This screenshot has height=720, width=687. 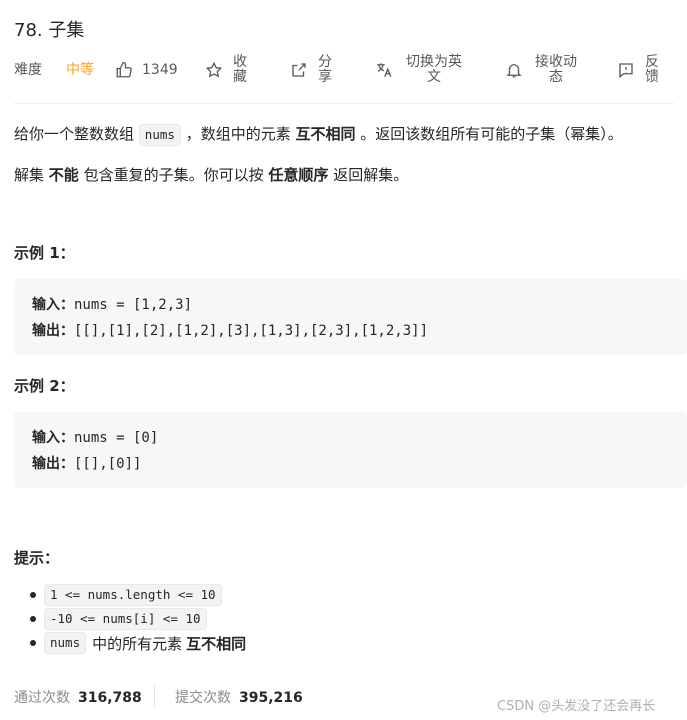 What do you see at coordinates (626, 70) in the screenshot?
I see `feedback-icon` at bounding box center [626, 70].